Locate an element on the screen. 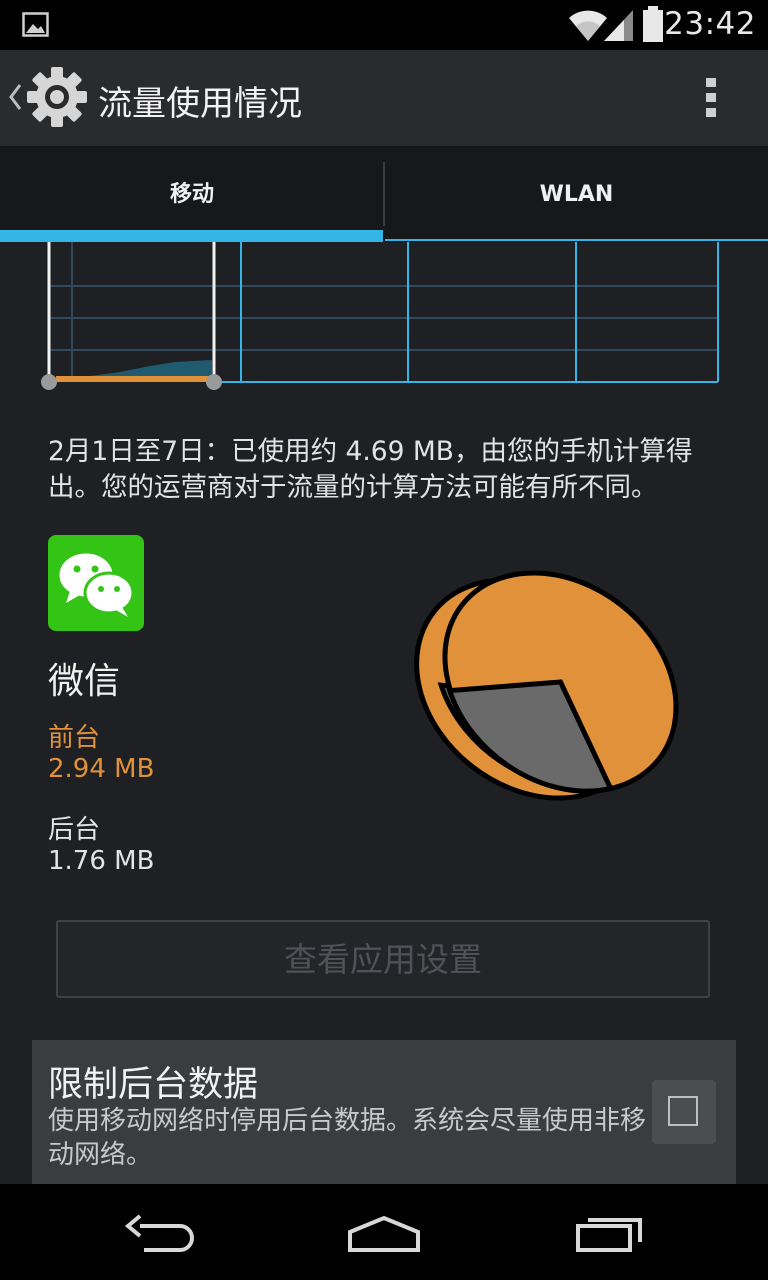 The image size is (768, 1280). chart-app-usage-bar is located at coordinates (134, 379).